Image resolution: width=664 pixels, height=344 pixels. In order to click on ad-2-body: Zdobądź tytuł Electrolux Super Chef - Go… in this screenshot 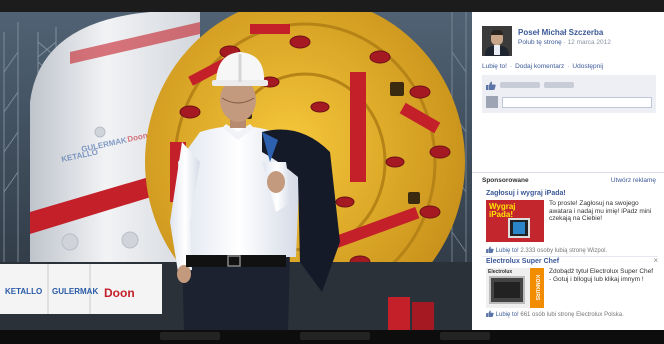, I will do `click(601, 275)`.